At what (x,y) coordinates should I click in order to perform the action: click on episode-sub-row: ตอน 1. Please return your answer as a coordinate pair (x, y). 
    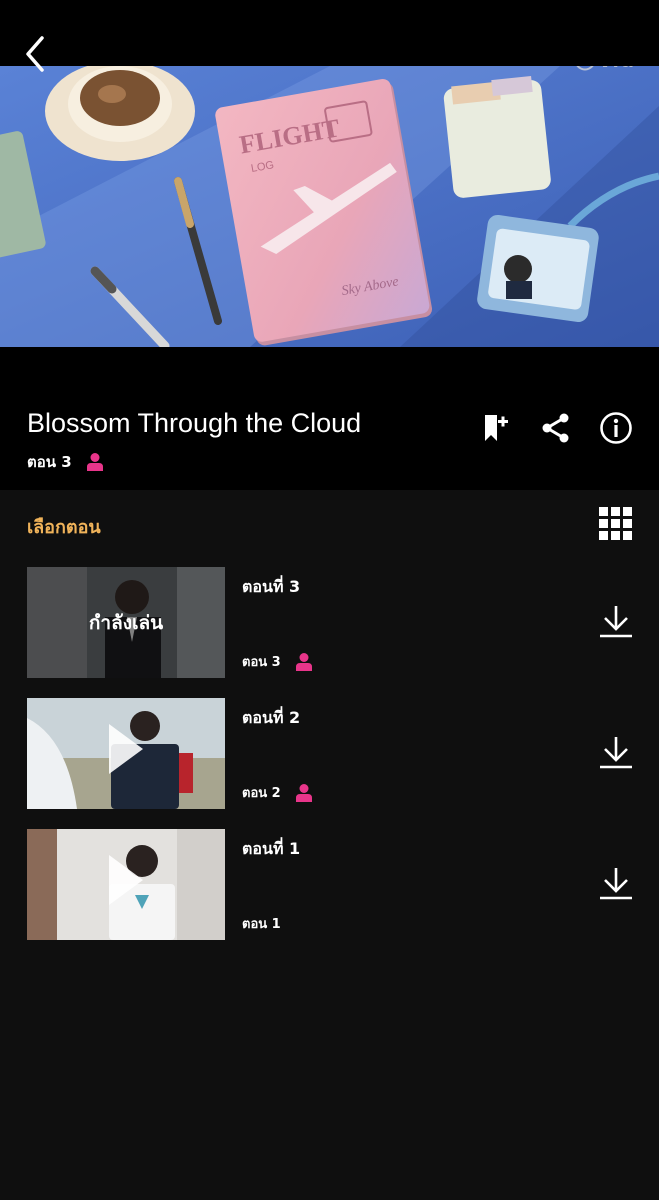
    Looking at the image, I should click on (261, 923).